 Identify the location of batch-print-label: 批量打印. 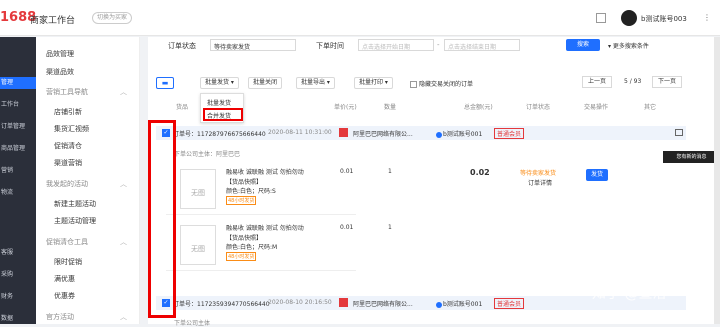
(371, 82).